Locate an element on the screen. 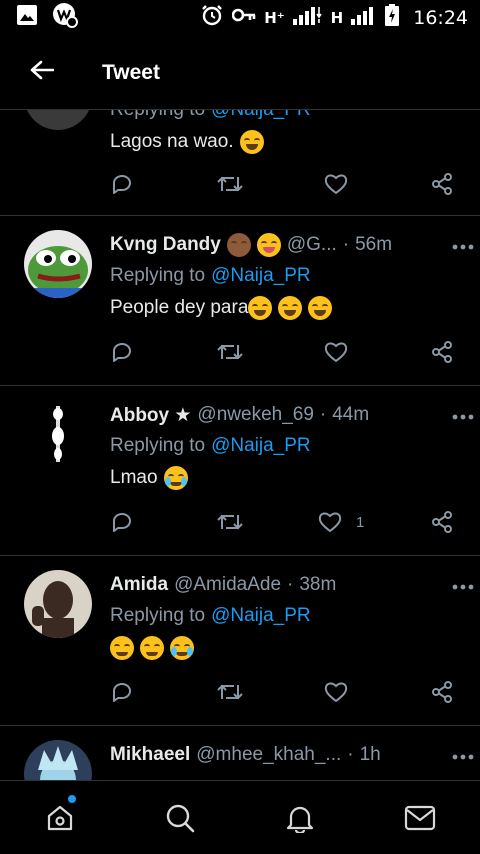  tweet-header: Abboy ★ @nwekeh_69 · 44m is located at coordinates (240, 415).